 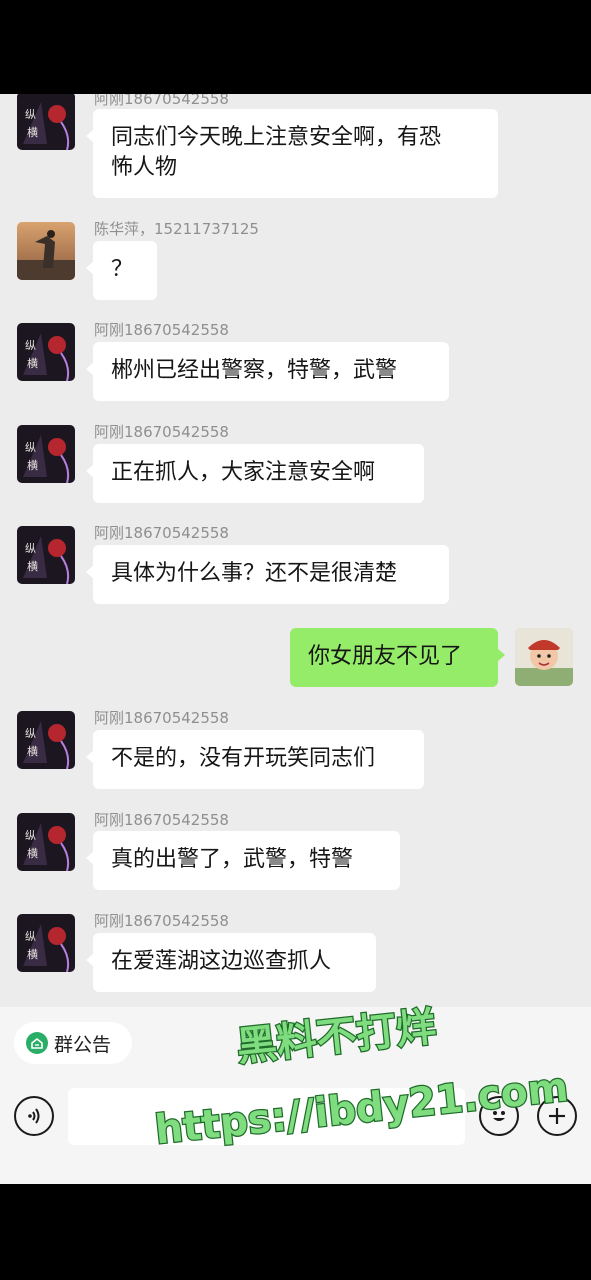 I want to click on message-bubble: 具体为什么事？还不是很清楚, so click(x=267, y=574).